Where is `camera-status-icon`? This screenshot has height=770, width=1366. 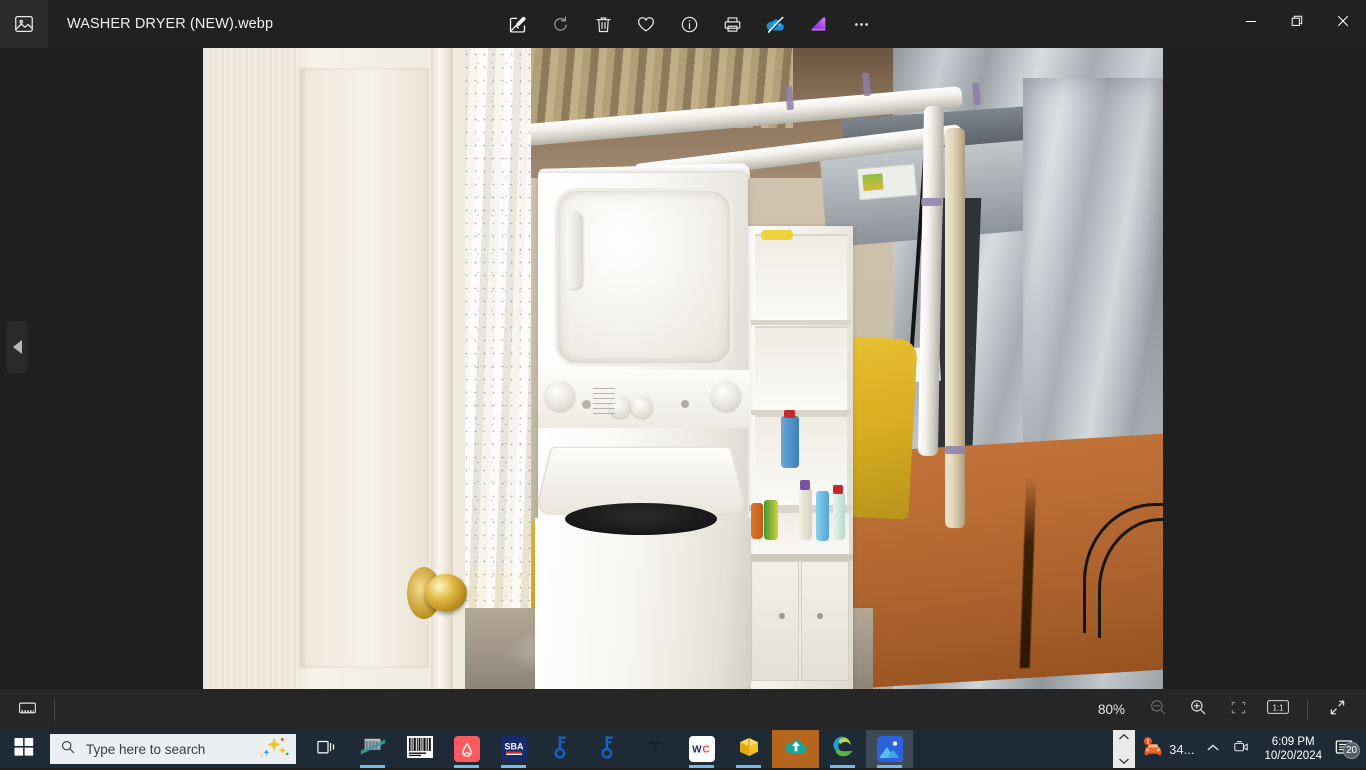 camera-status-icon is located at coordinates (1241, 749).